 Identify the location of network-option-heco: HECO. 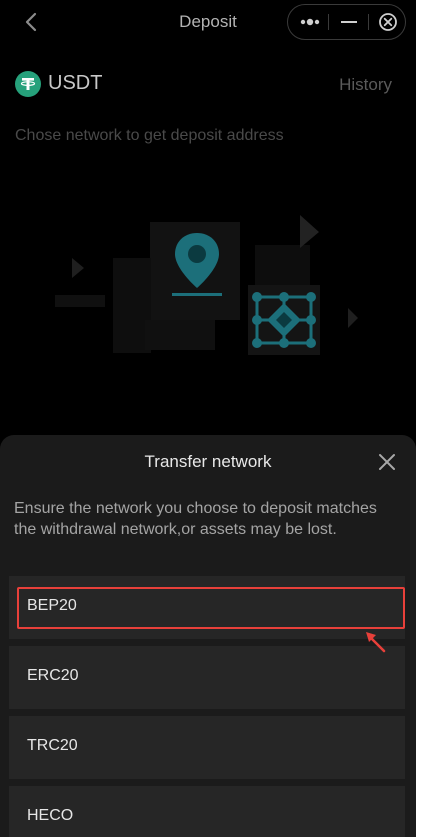
(207, 811).